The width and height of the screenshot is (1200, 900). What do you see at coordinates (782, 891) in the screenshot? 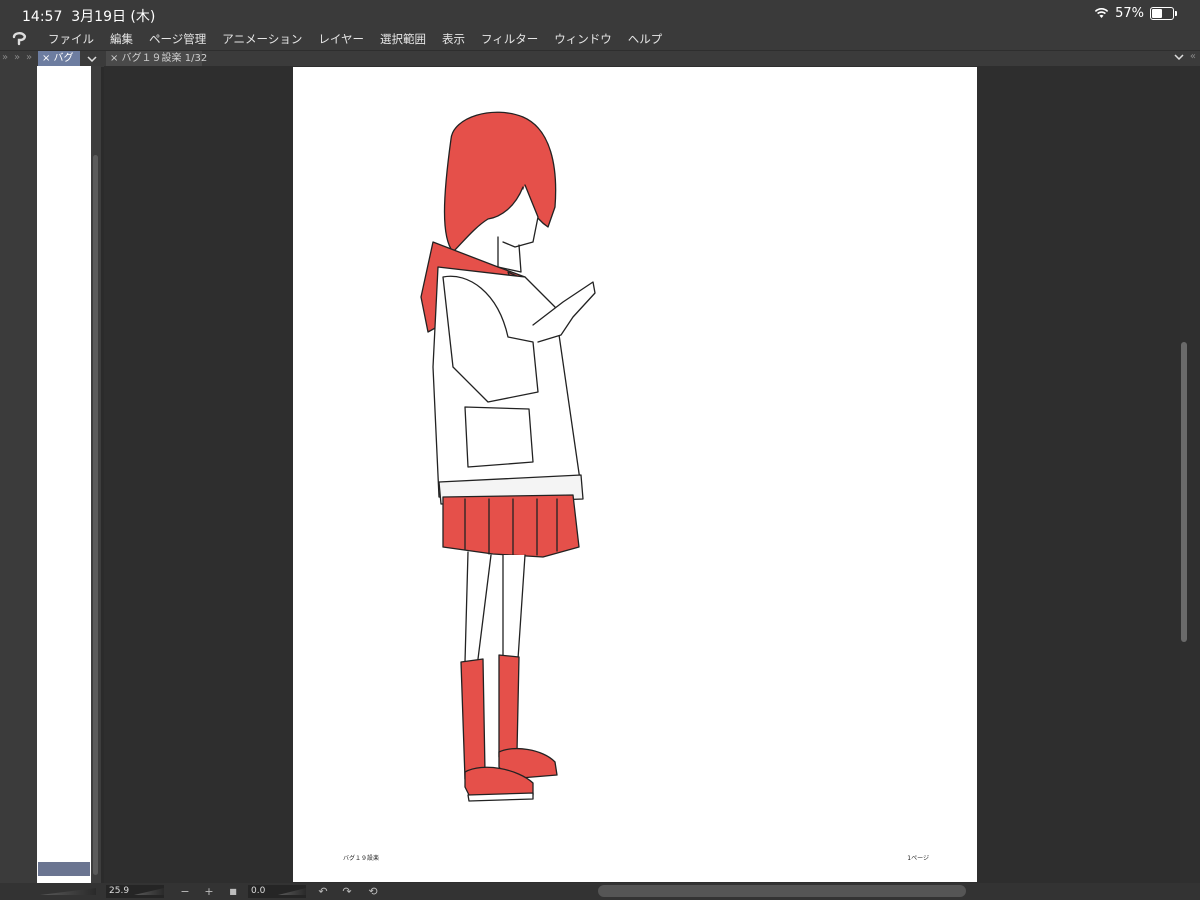
I see `horizontal-scroll-thumb` at bounding box center [782, 891].